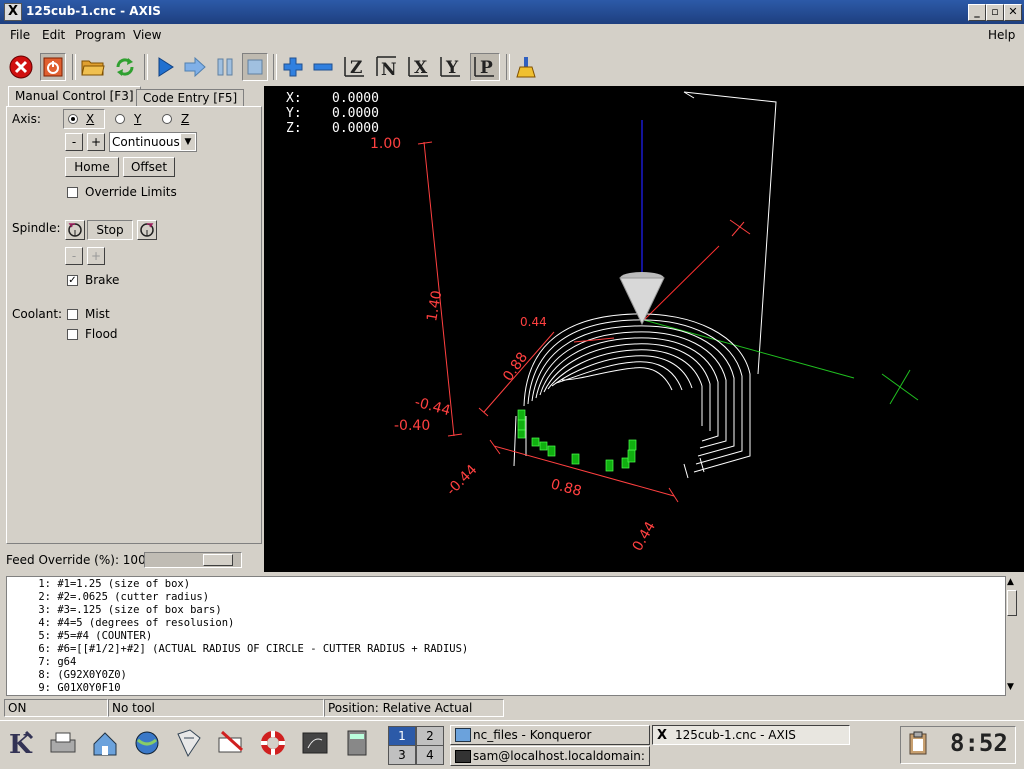  Describe the element at coordinates (293, 67) in the screenshot. I see `zoom-in-icon` at that location.